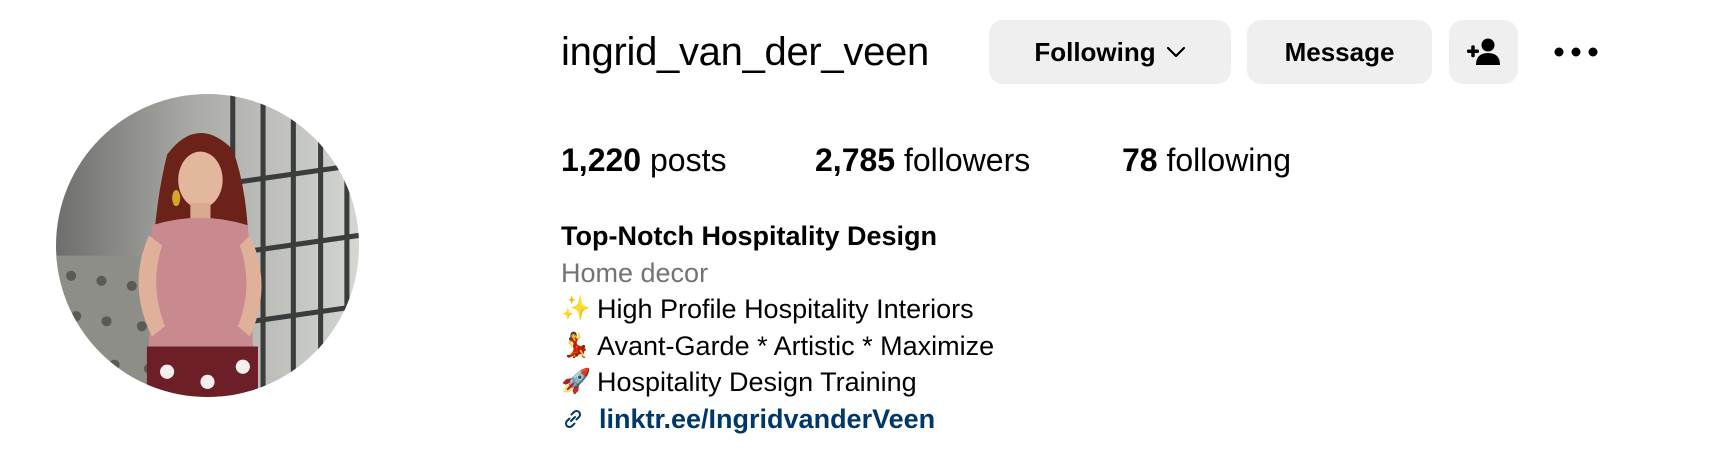  I want to click on bio-line: ✨ High Profile Hospitality Interiors, so click(777, 309).